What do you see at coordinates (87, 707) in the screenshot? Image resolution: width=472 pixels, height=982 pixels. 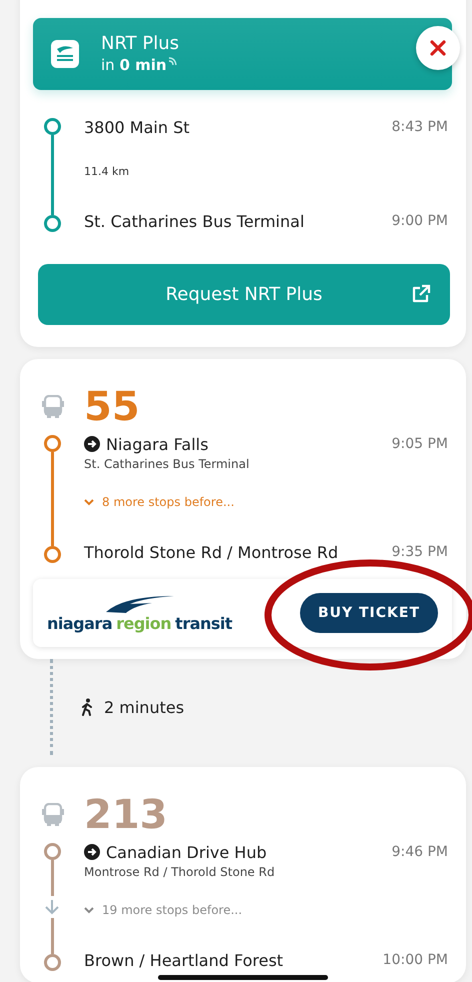 I see `walking-person-icon` at bounding box center [87, 707].